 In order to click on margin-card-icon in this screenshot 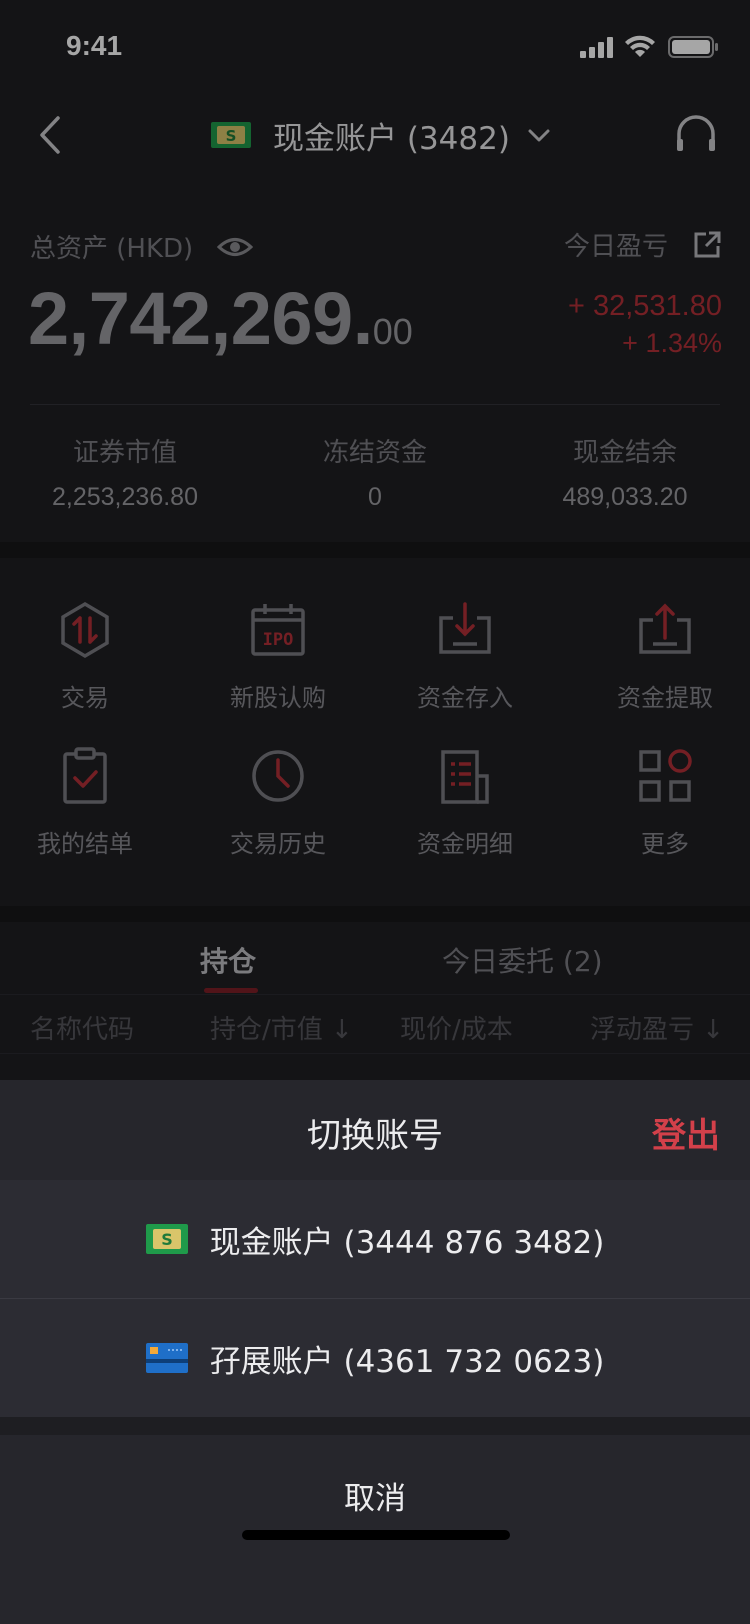, I will do `click(166, 1358)`.